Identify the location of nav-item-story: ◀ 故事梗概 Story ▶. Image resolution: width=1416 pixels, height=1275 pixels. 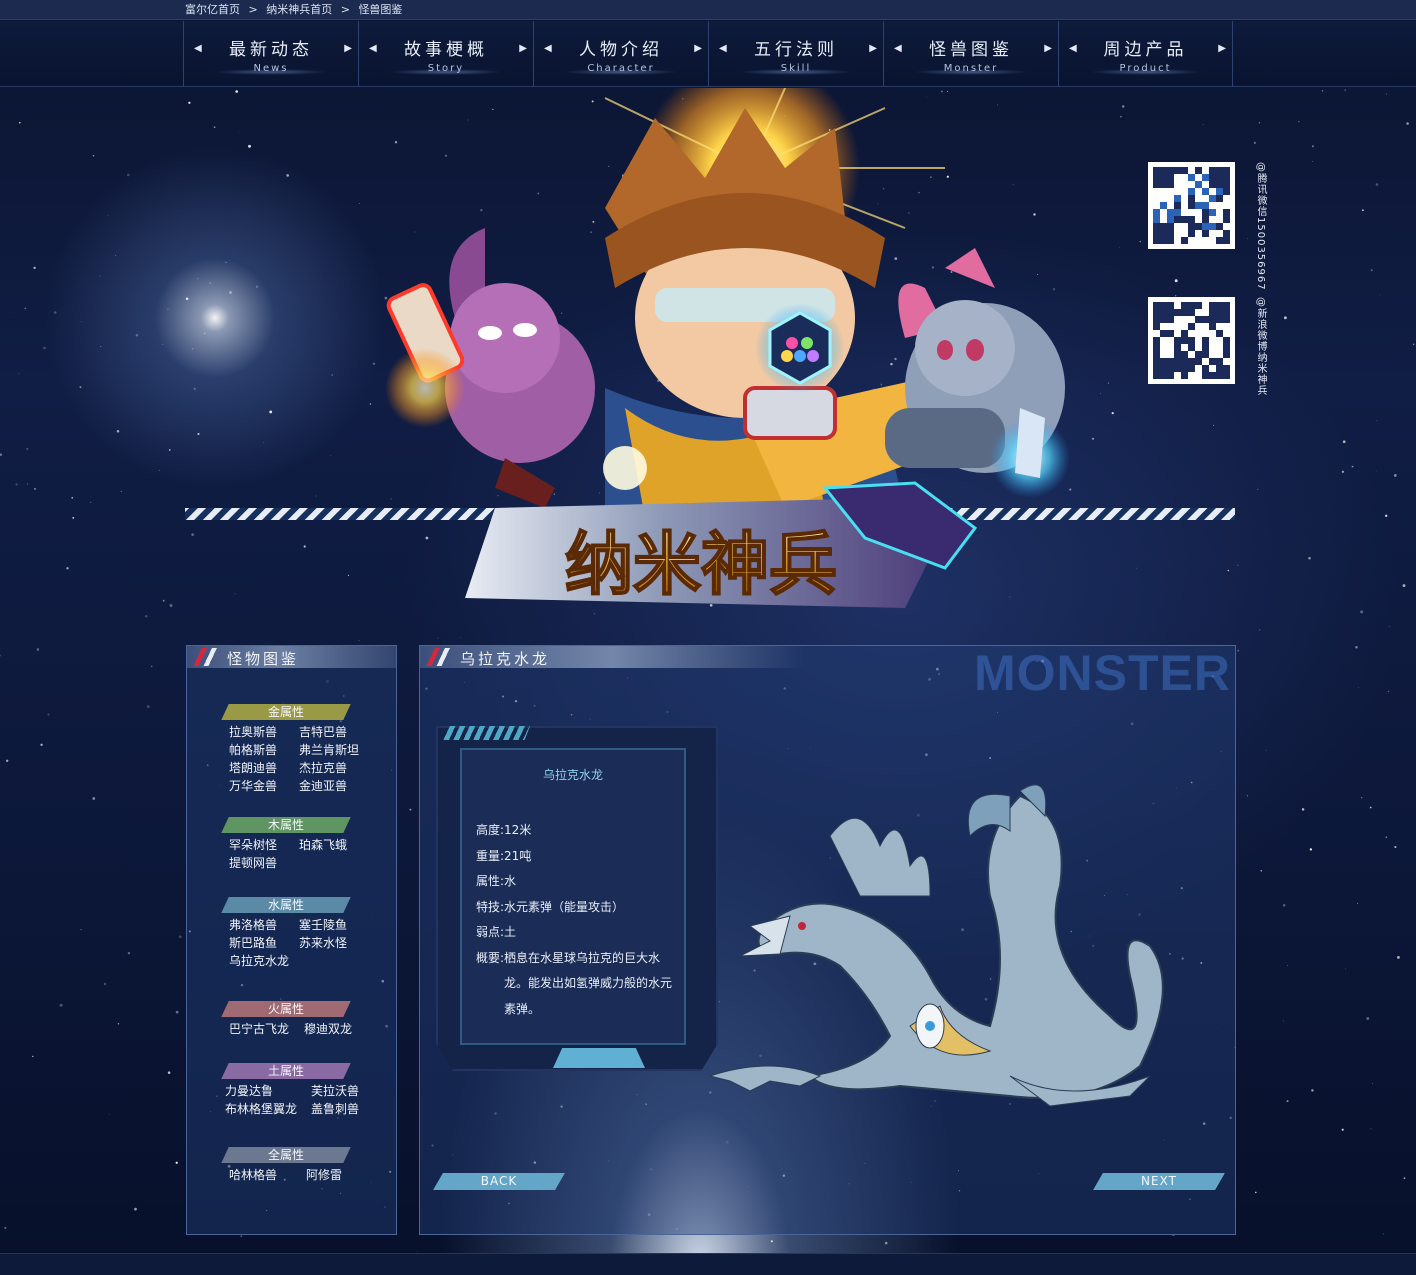
(445, 54).